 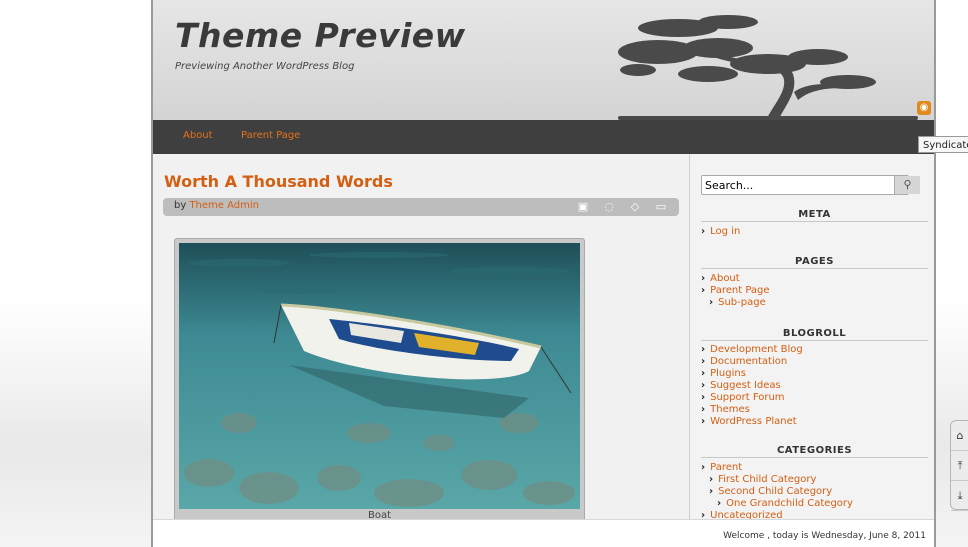 What do you see at coordinates (814, 215) in the screenshot?
I see `widget-title-meta: META` at bounding box center [814, 215].